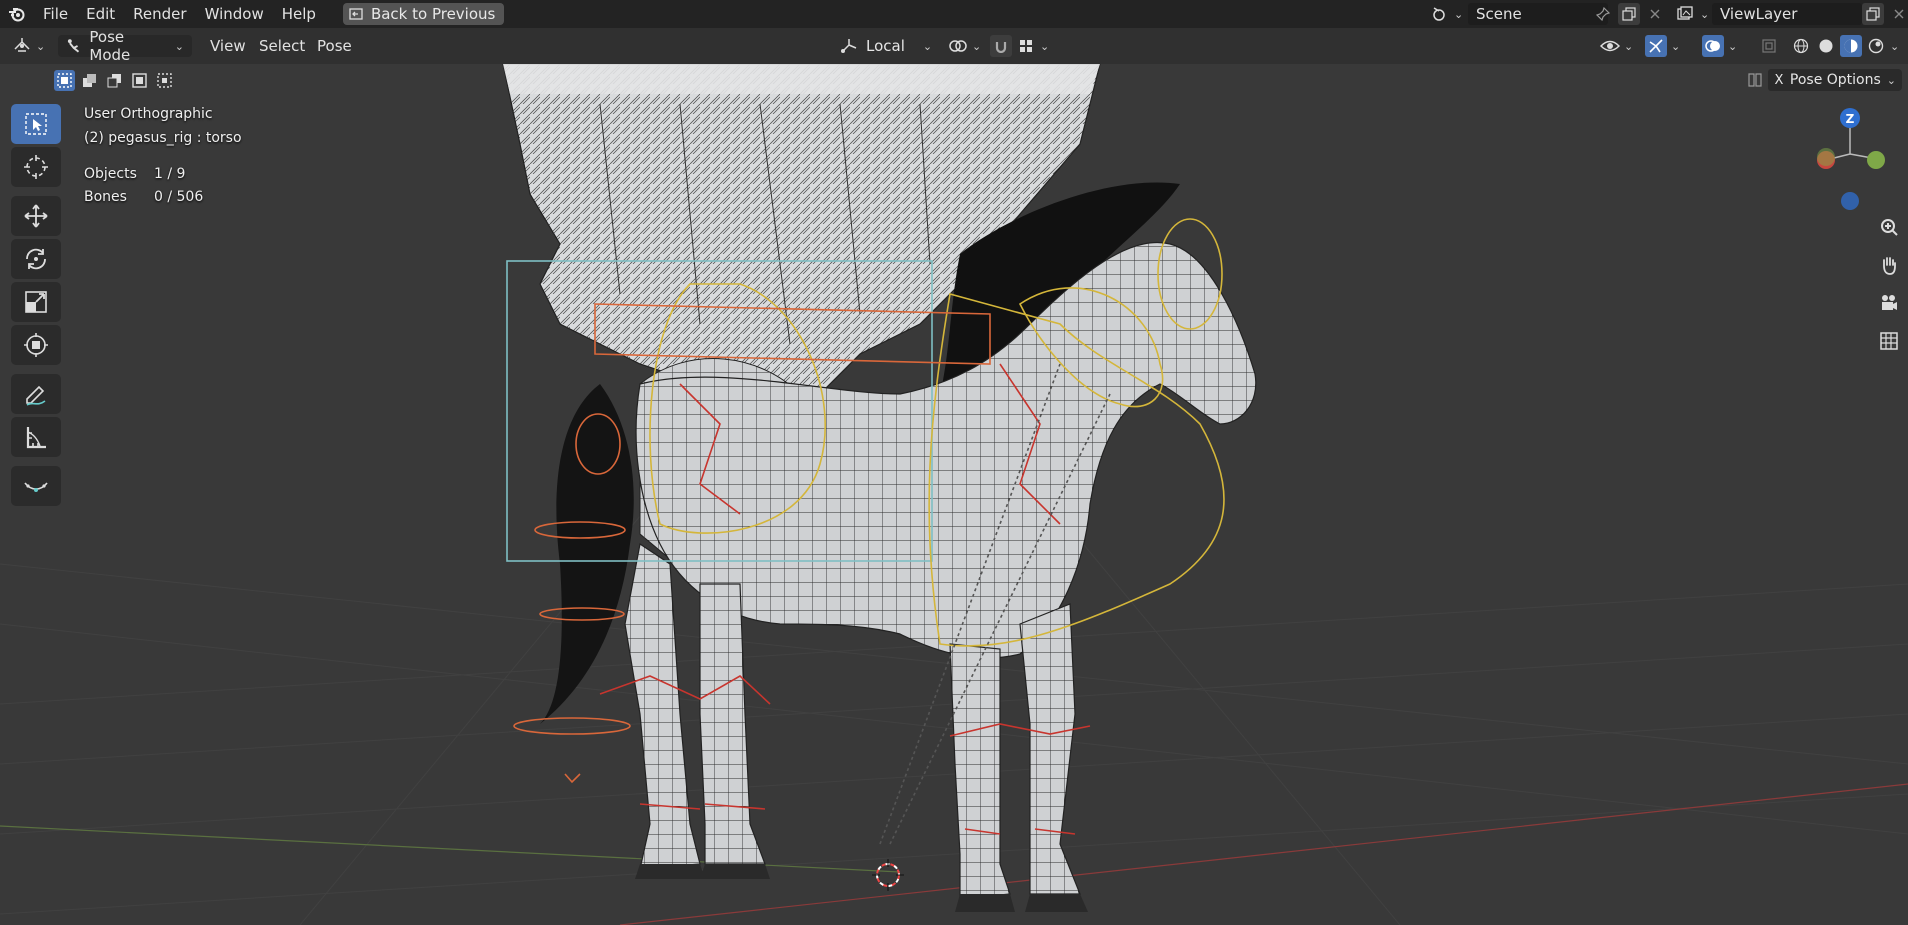  What do you see at coordinates (64, 80) in the screenshot?
I see `select-new-icon` at bounding box center [64, 80].